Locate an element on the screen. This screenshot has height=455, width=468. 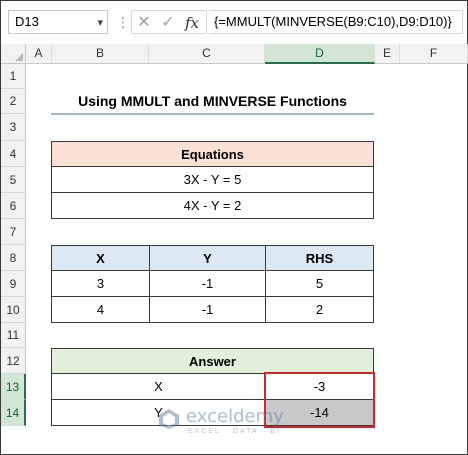
row-header-9: 9 is located at coordinates (13, 284).